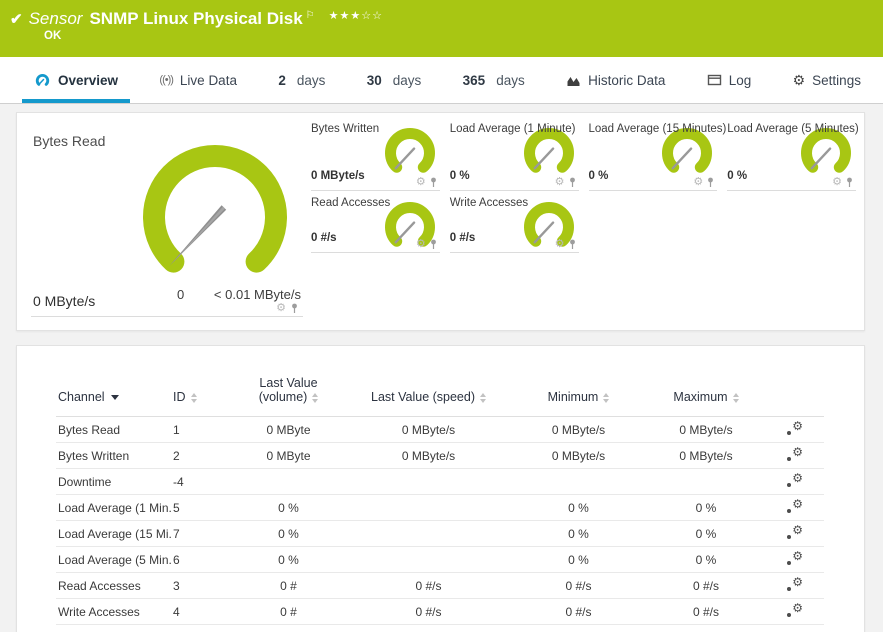 The height and width of the screenshot is (632, 883). What do you see at coordinates (114, 398) in the screenshot?
I see `sort-desc-icon` at bounding box center [114, 398].